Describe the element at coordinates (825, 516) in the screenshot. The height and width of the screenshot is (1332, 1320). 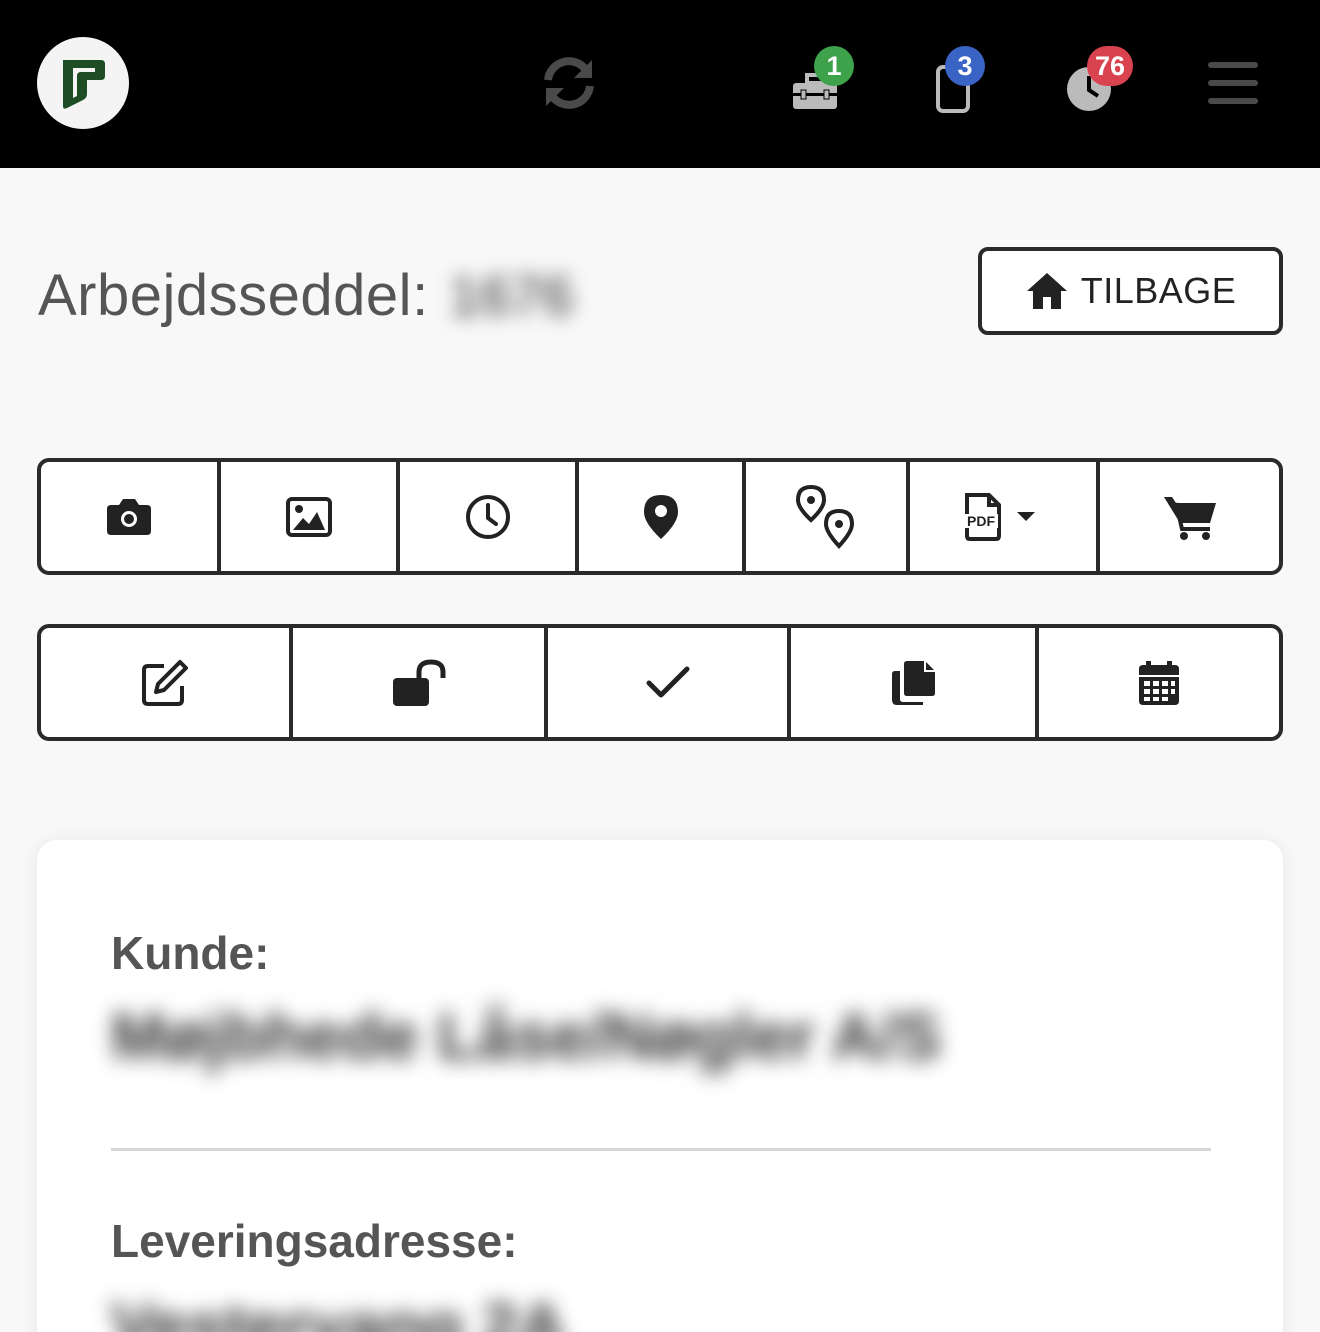
I see `route-icon` at that location.